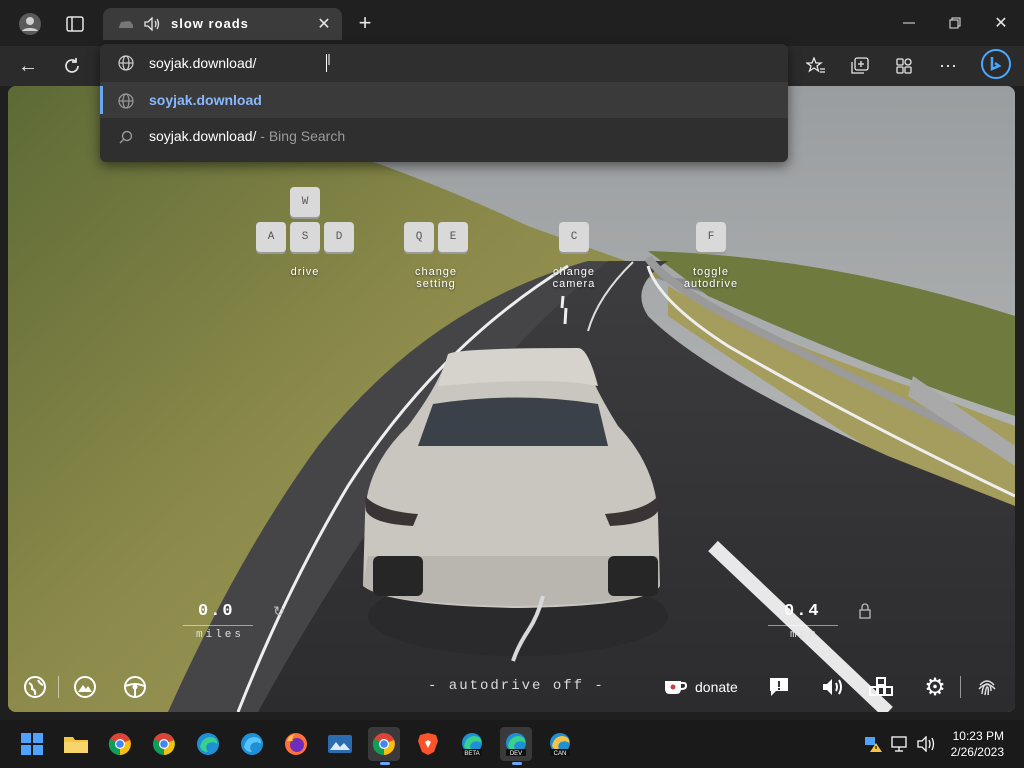 The image size is (1024, 768). I want to click on change-setting-label: change setting, so click(436, 278).